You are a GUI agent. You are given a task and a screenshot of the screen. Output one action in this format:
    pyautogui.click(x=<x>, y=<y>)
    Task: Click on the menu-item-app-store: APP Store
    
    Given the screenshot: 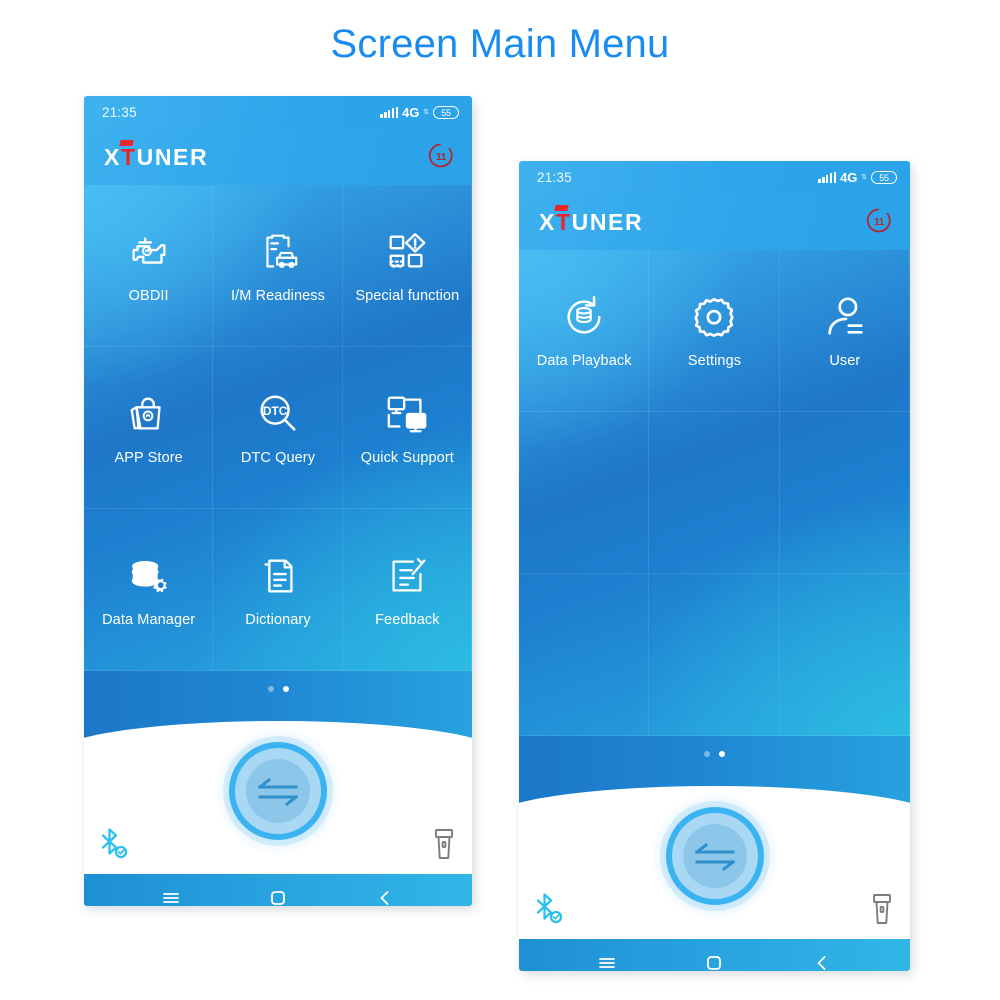 What is the action you would take?
    pyautogui.click(x=148, y=428)
    